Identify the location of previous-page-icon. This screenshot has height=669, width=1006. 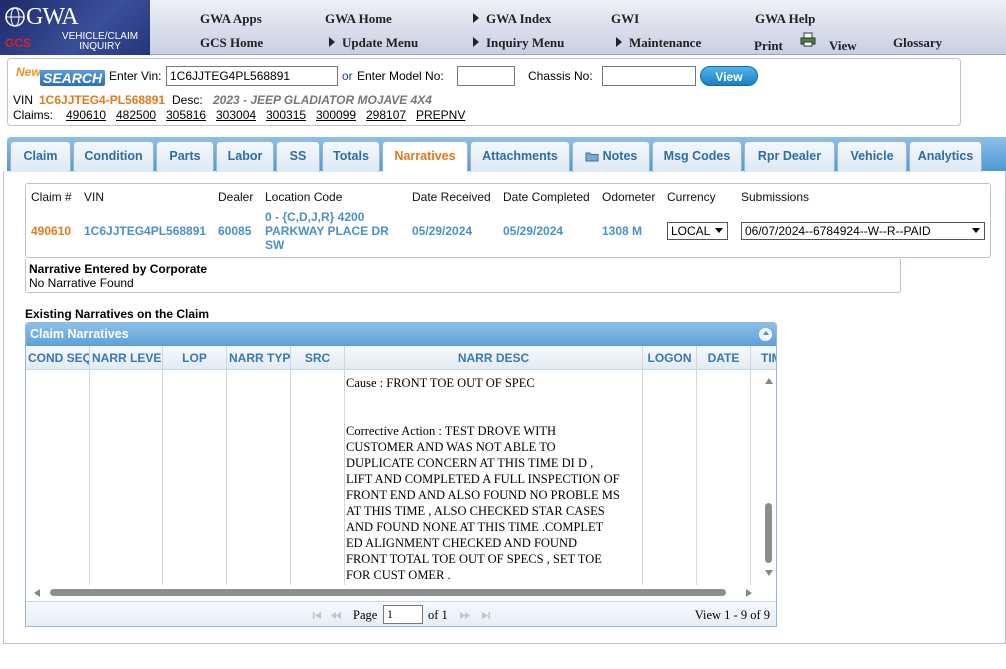
(336, 615).